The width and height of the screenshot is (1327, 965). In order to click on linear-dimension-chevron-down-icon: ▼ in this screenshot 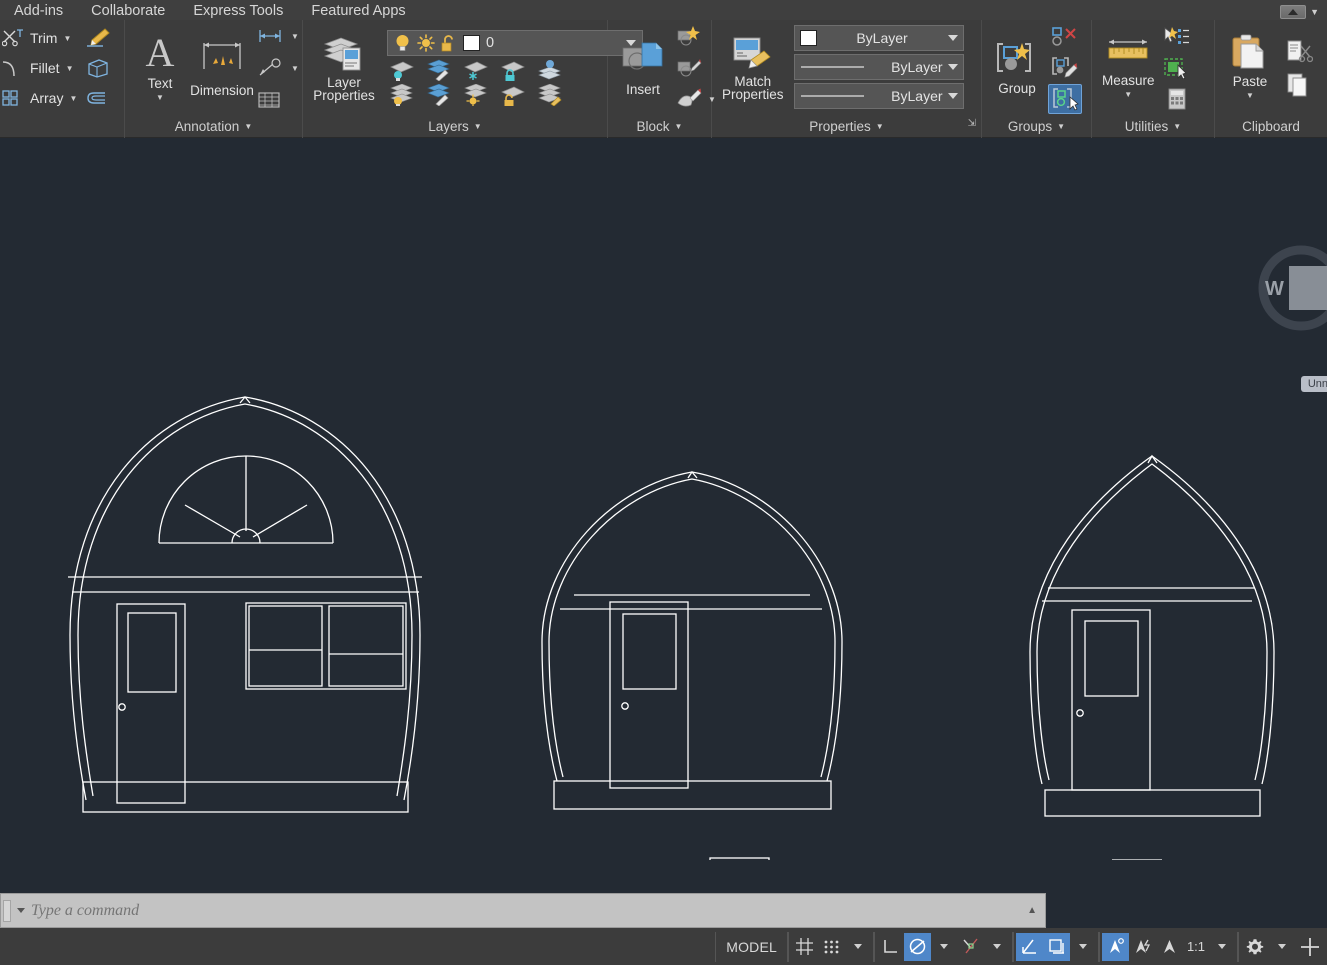, I will do `click(295, 36)`.